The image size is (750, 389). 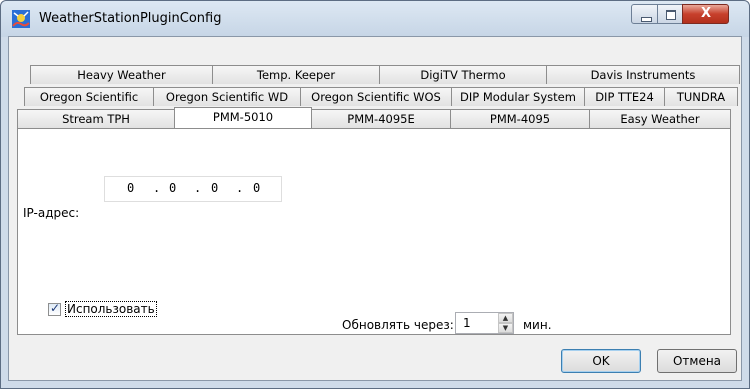 What do you see at coordinates (376, 96) in the screenshot?
I see `tab-oregon-scientific-wos: Oregon Scientific WOS` at bounding box center [376, 96].